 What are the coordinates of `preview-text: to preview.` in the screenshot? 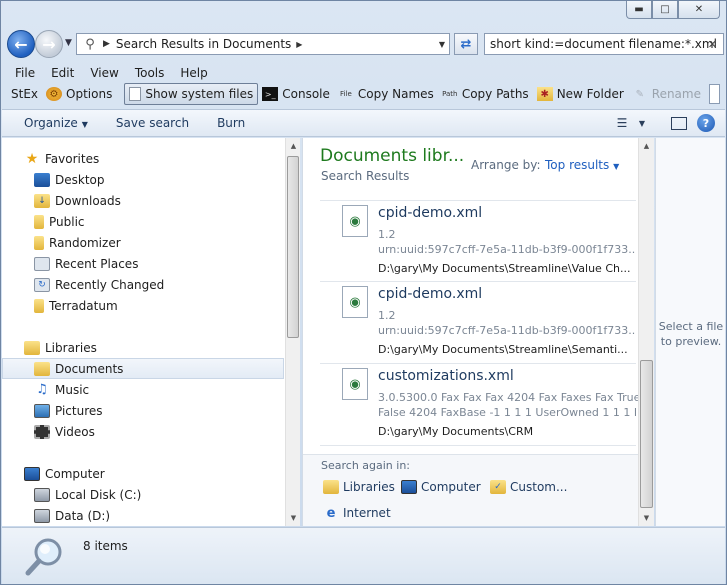 It's located at (691, 341).